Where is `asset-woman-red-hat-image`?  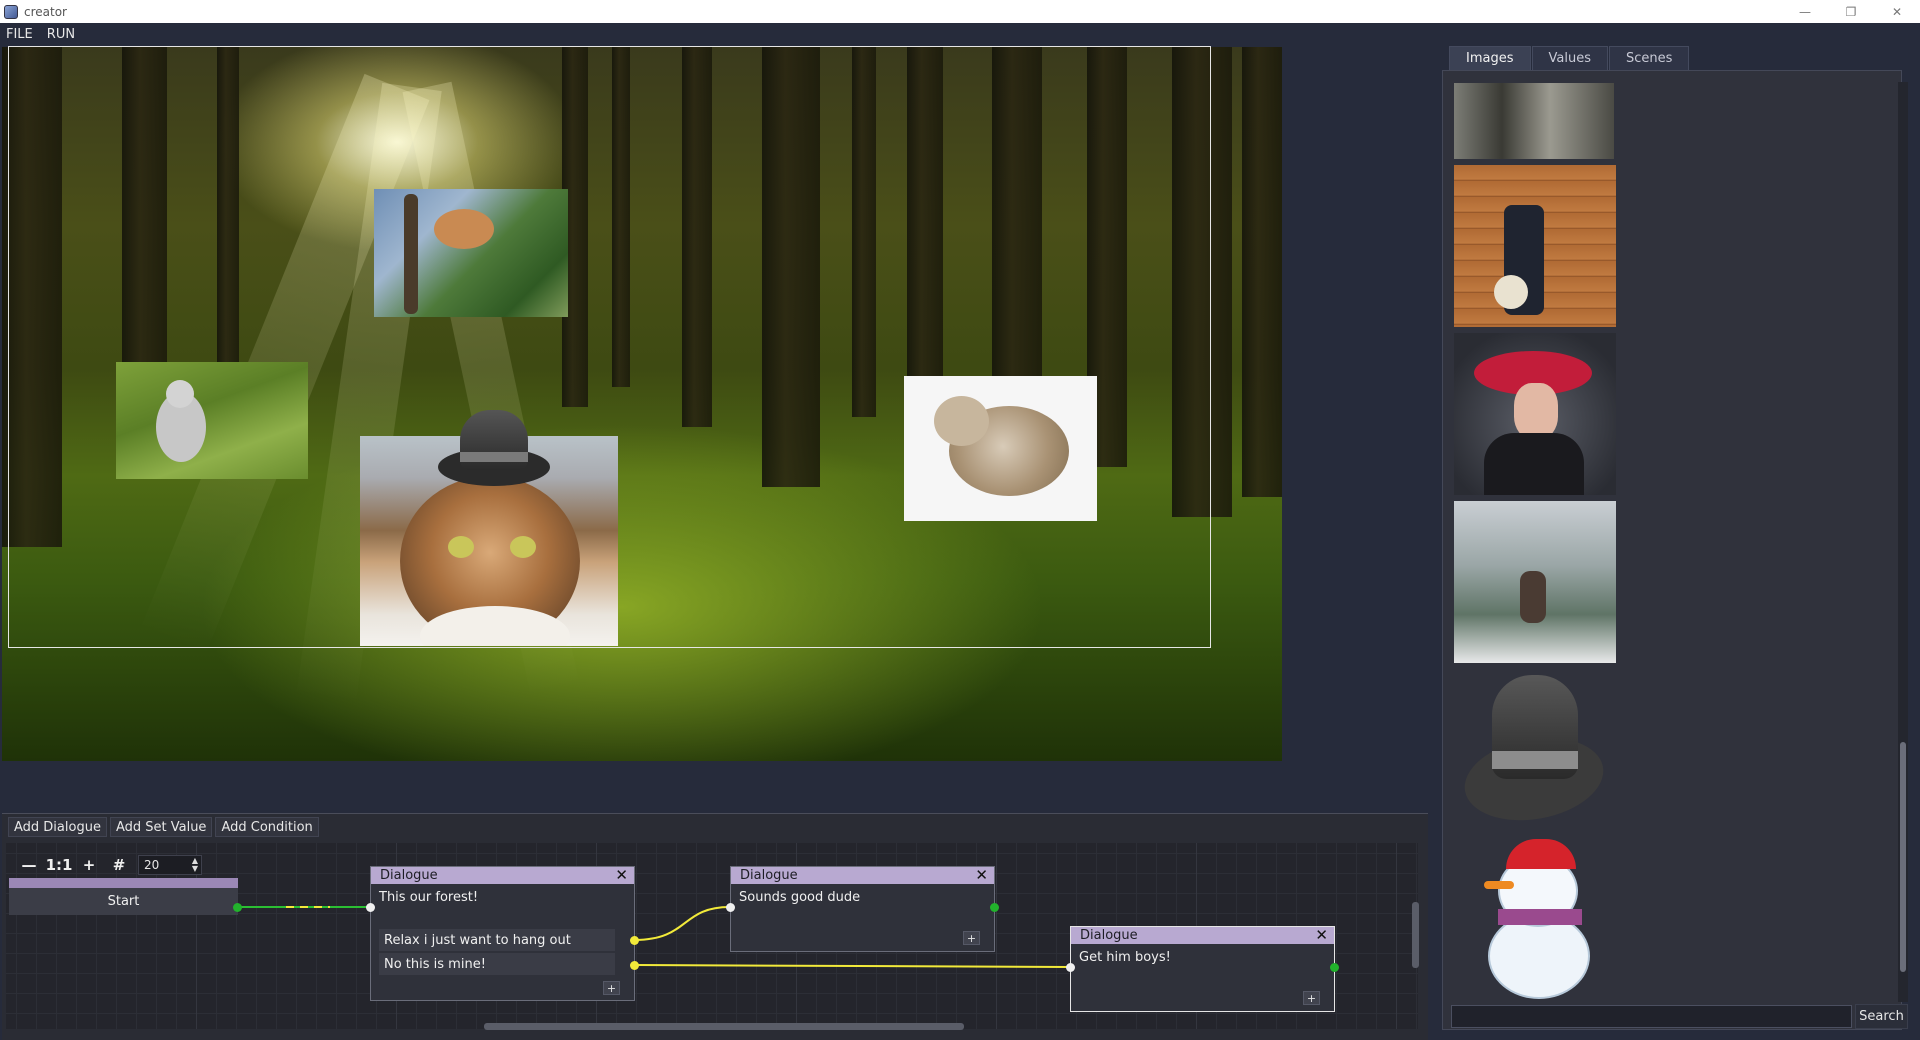 asset-woman-red-hat-image is located at coordinates (1535, 414).